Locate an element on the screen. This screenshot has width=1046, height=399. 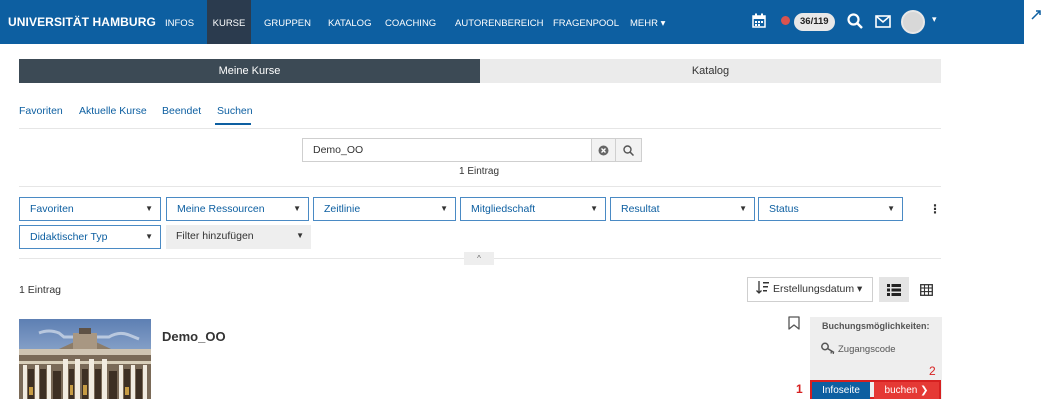
table-view-button is located at coordinates (926, 289).